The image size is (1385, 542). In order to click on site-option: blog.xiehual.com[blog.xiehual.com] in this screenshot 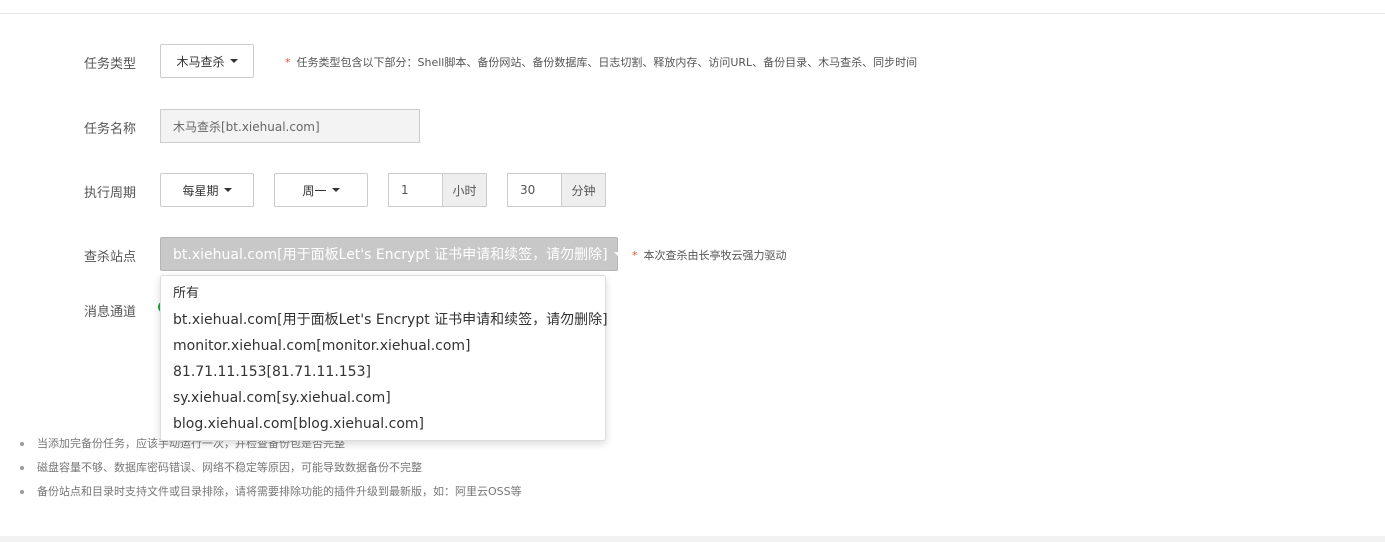, I will do `click(383, 424)`.